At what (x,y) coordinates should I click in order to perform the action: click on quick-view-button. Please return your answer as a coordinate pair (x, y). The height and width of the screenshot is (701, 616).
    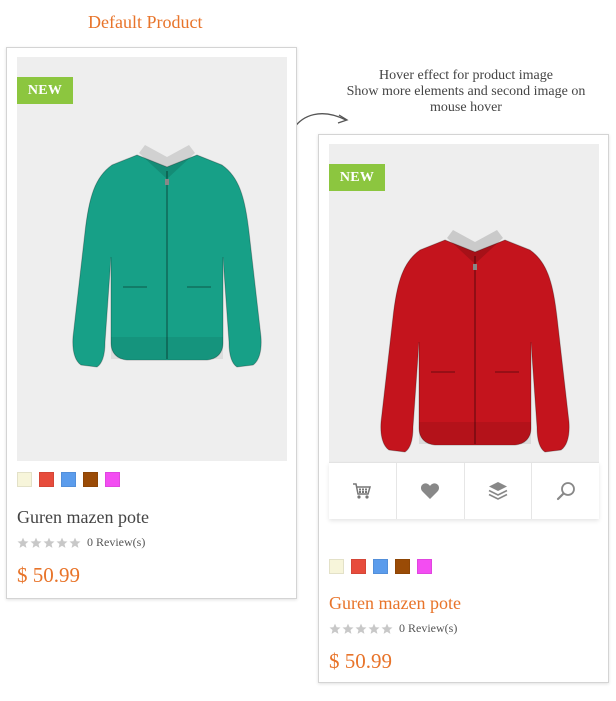
    Looking at the image, I should click on (565, 491).